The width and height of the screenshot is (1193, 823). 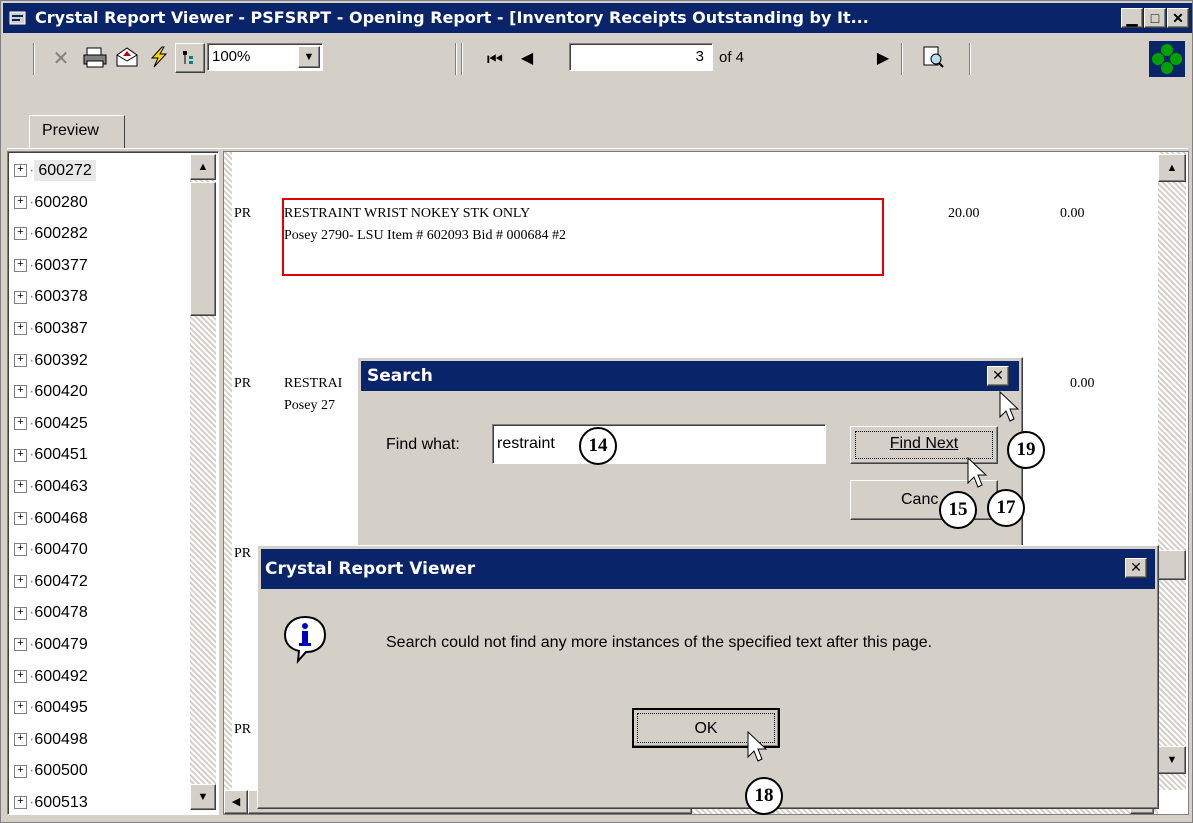 I want to click on message-close-button: ✕, so click(x=1136, y=568).